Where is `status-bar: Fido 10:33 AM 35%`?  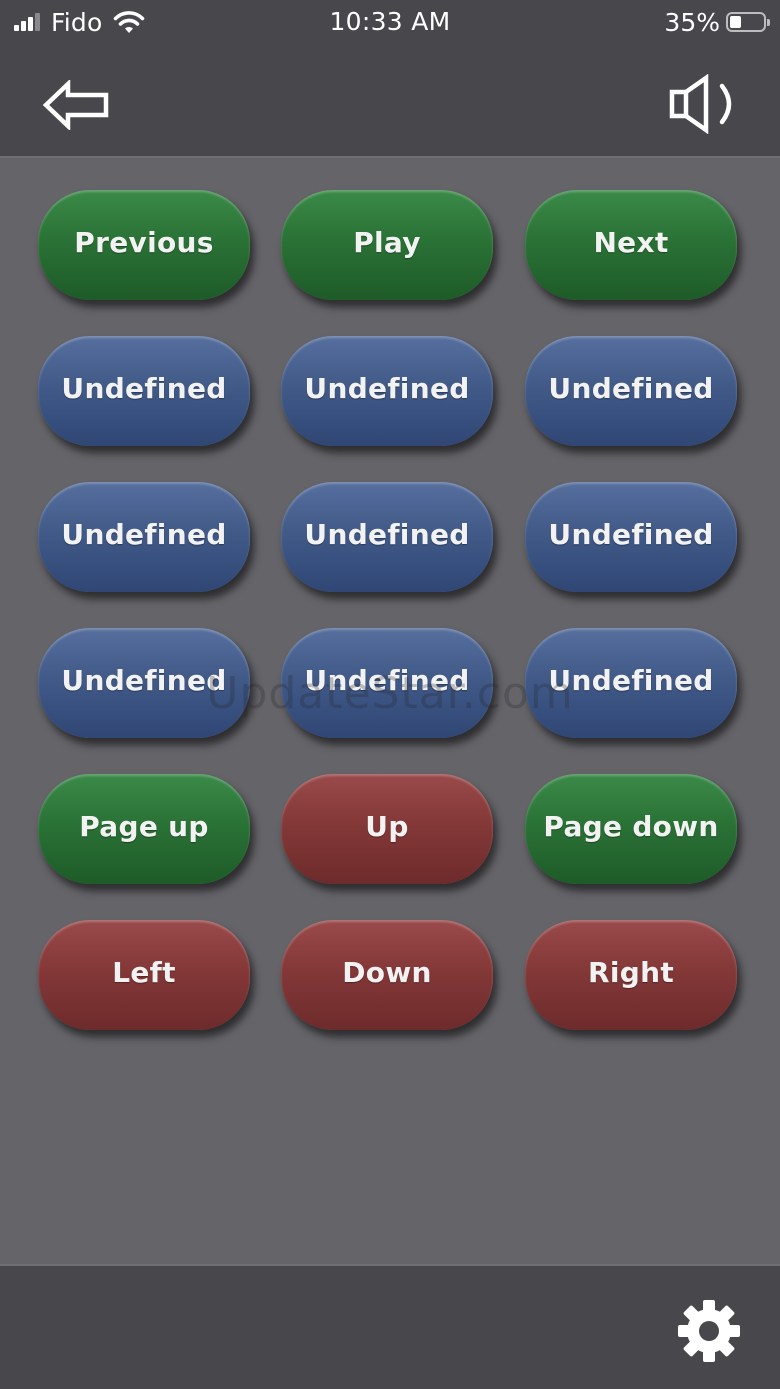
status-bar: Fido 10:33 AM 35% is located at coordinates (390, 25).